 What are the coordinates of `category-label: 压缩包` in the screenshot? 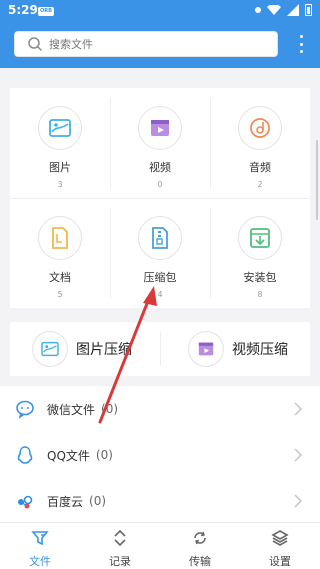 It's located at (160, 277).